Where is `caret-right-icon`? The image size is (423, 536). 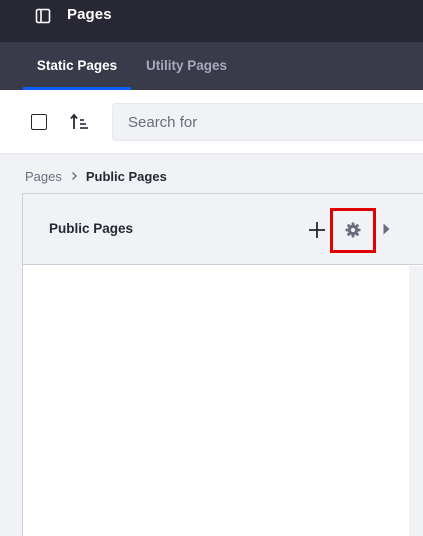
caret-right-icon is located at coordinates (386, 229).